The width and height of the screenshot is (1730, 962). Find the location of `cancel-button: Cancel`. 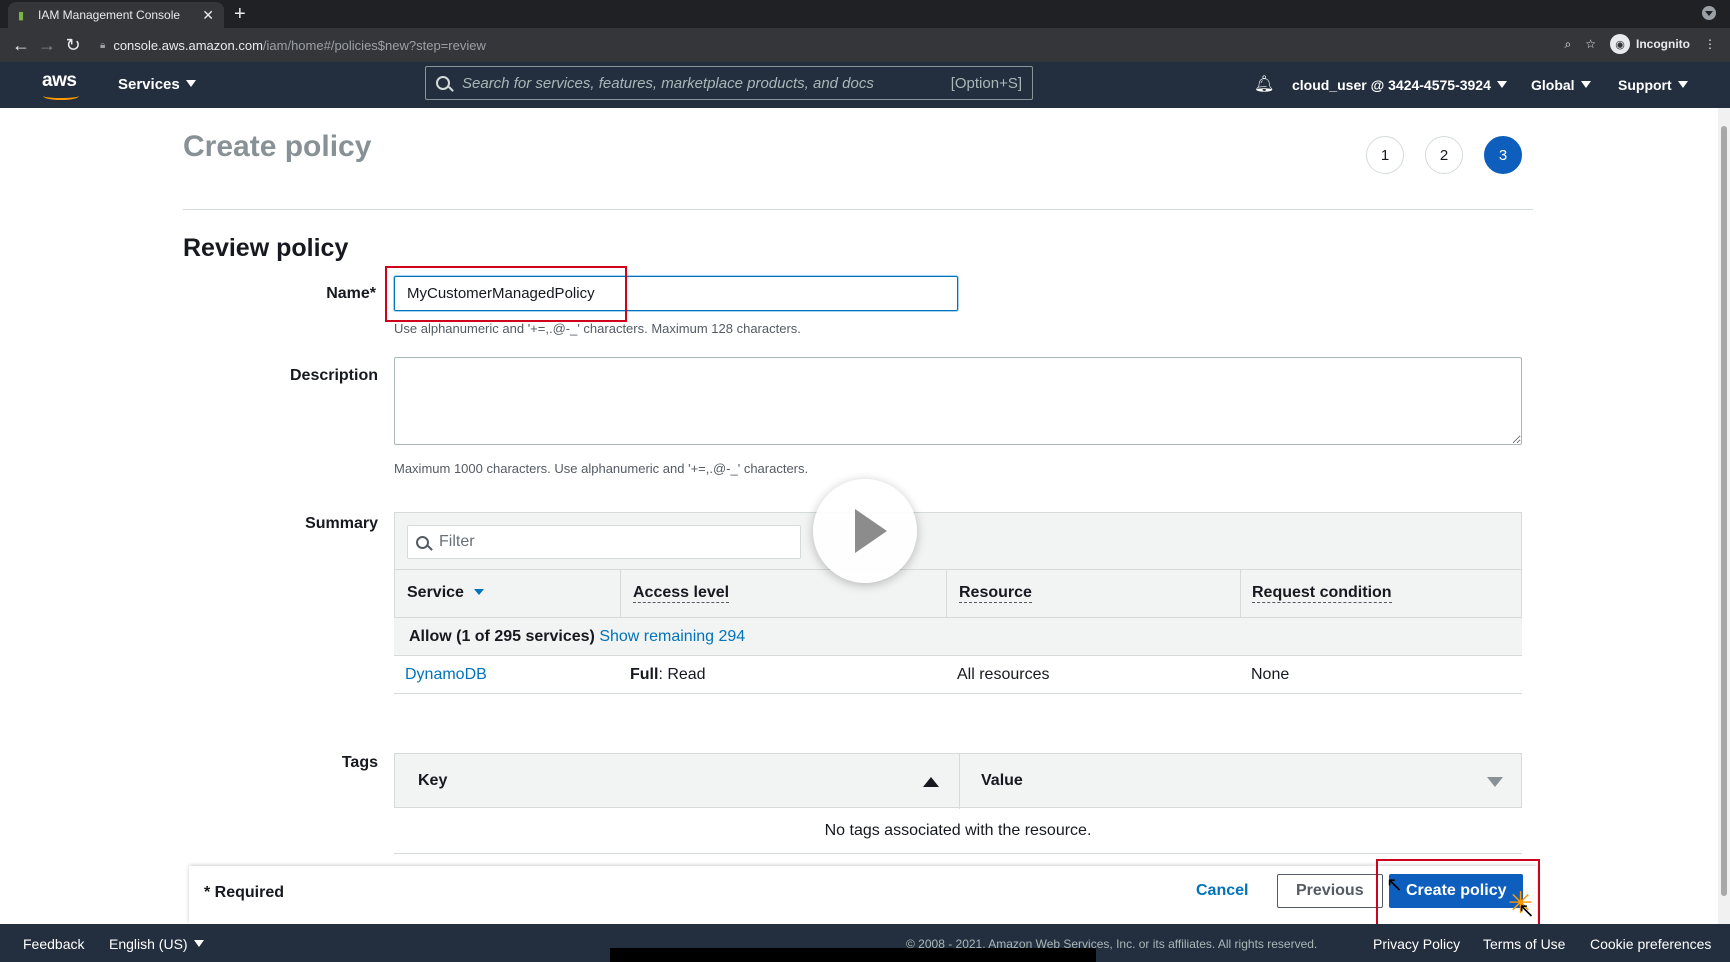

cancel-button: Cancel is located at coordinates (1222, 891).